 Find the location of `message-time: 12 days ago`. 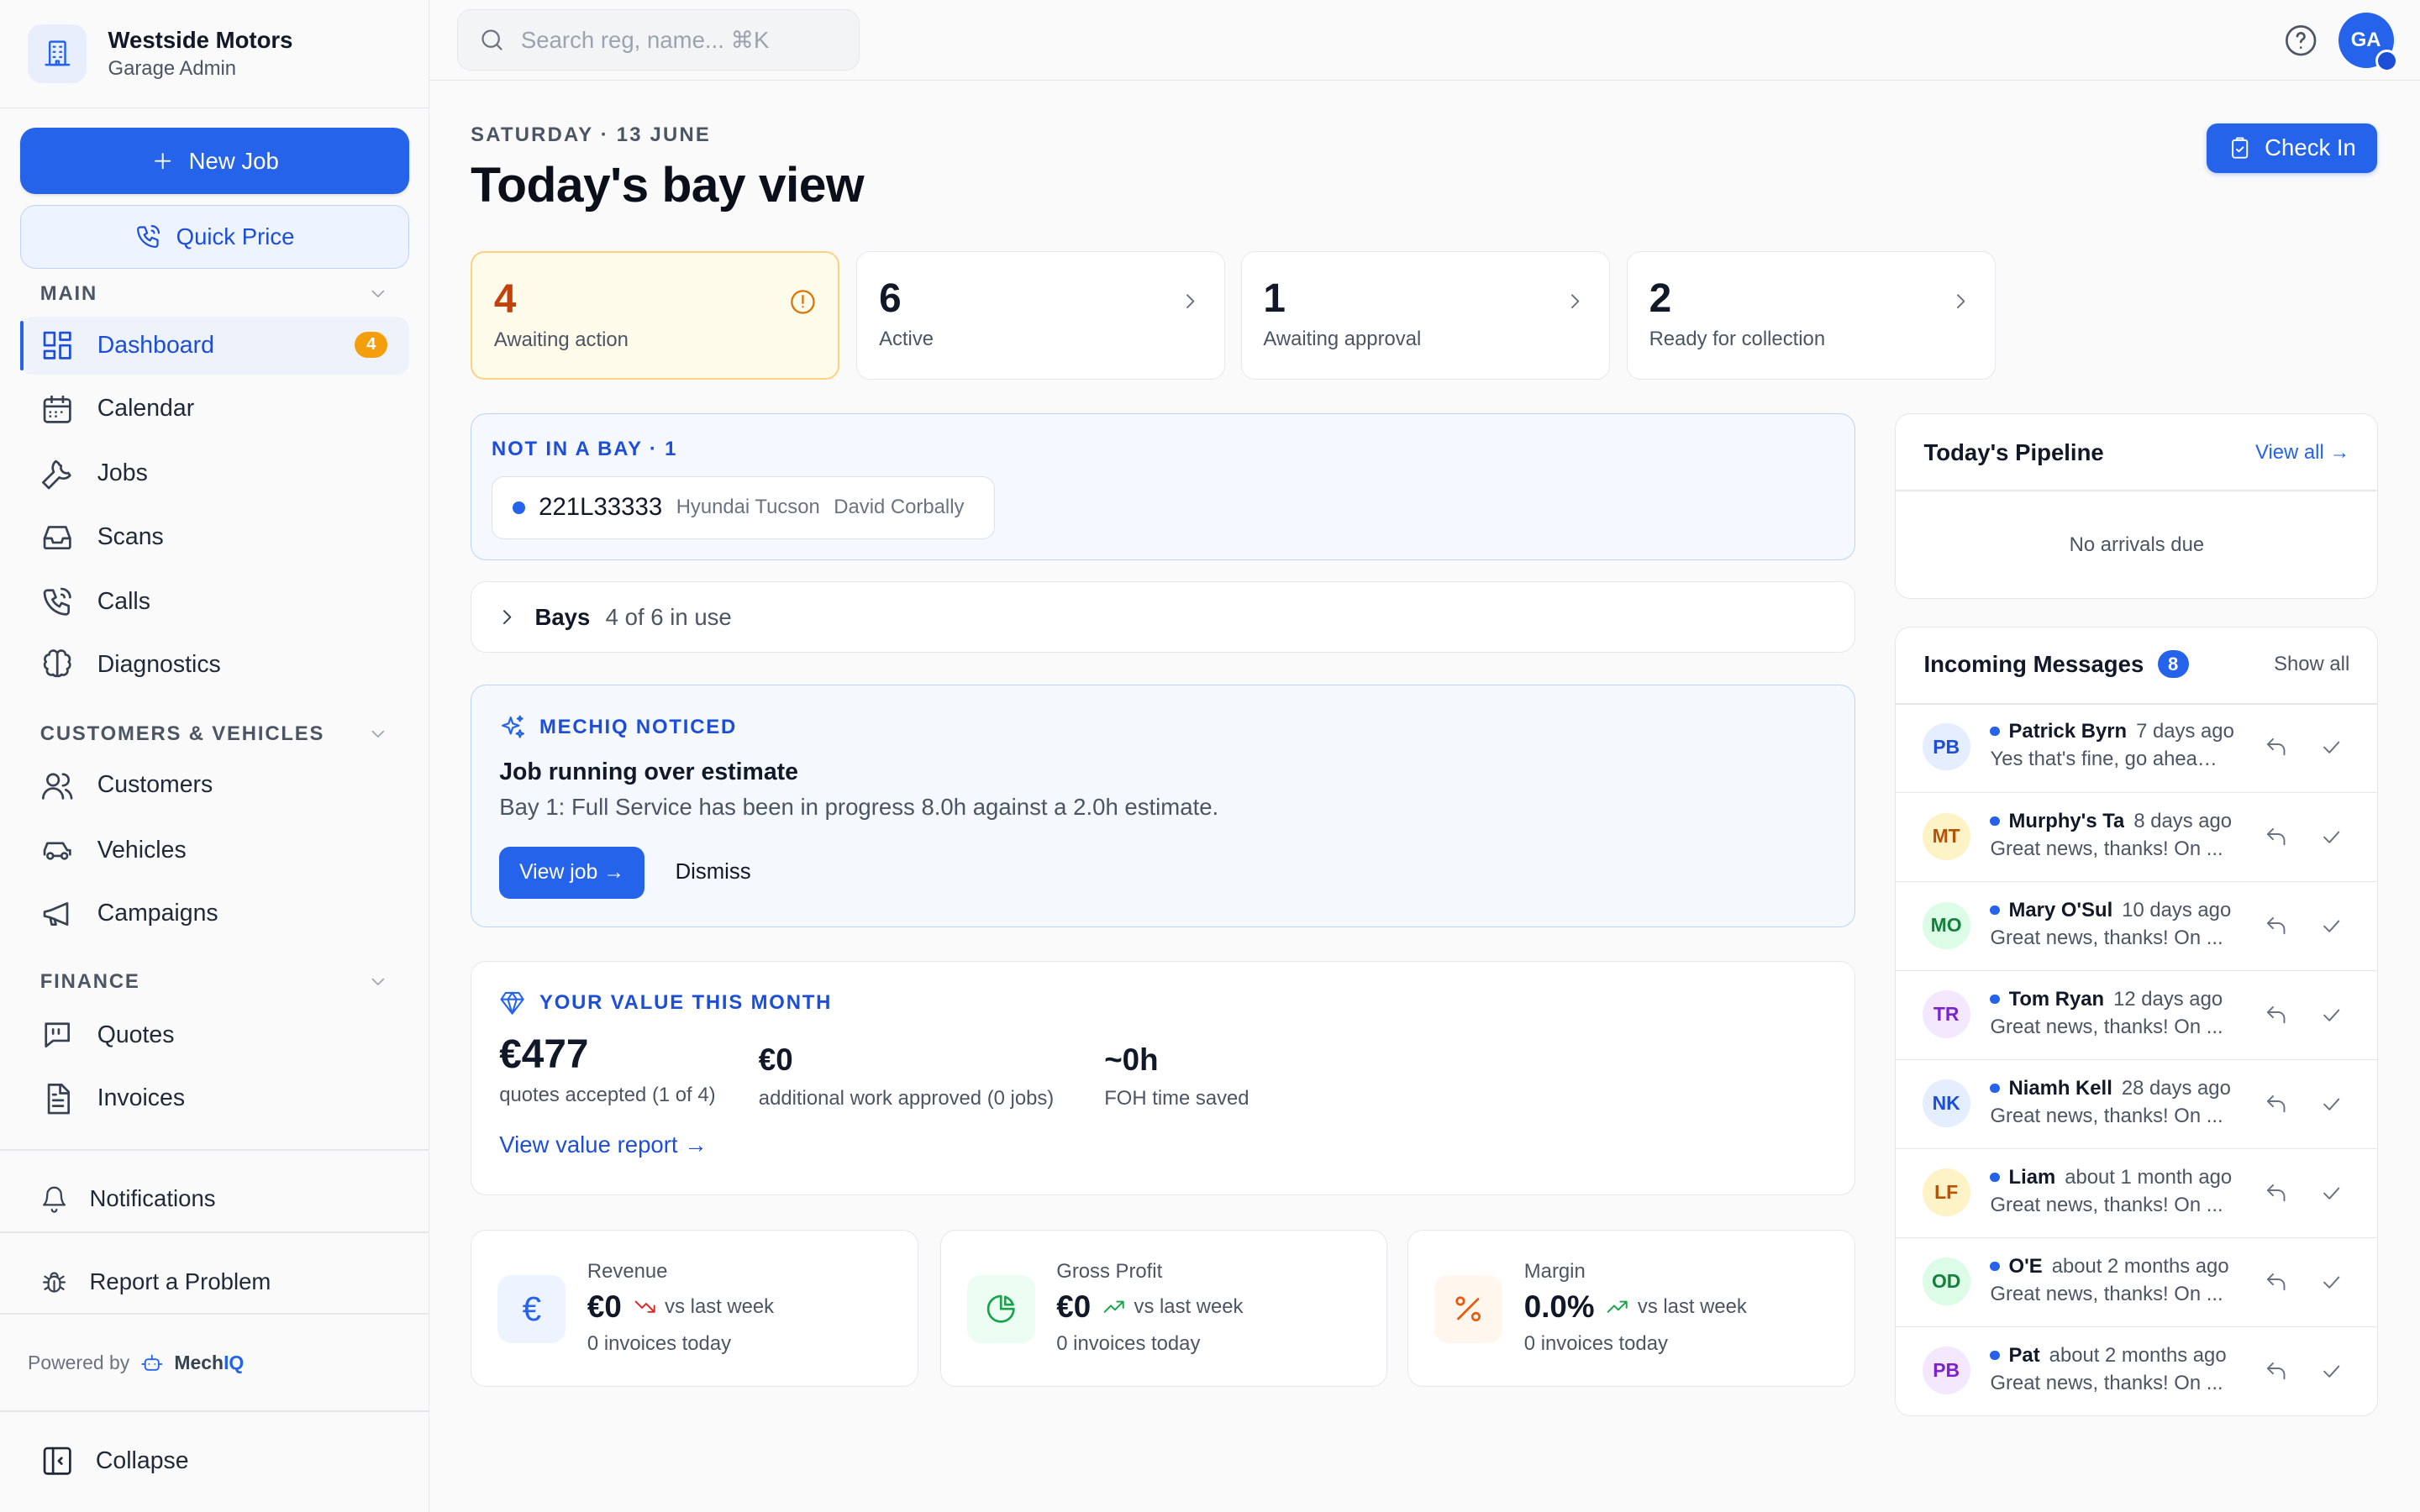

message-time: 12 days ago is located at coordinates (2168, 999).